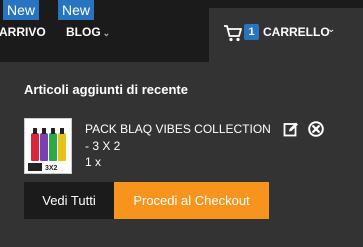 The image size is (363, 247). I want to click on nav-item-arrivo: New ARRIVO, so click(25, 32).